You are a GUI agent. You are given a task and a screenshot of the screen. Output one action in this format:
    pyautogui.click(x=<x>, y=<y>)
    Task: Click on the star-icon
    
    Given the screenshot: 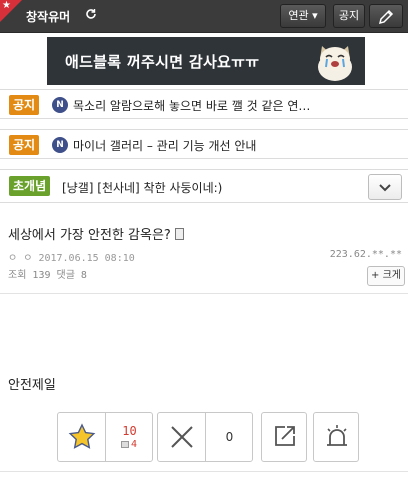 What is the action you would take?
    pyautogui.click(x=82, y=436)
    